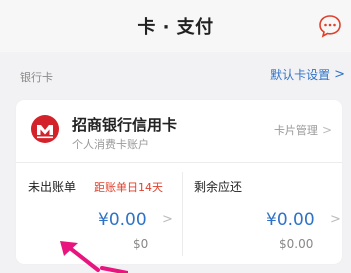 This screenshot has width=351, height=273. I want to click on remaining-label: 剩余应还, so click(218, 187).